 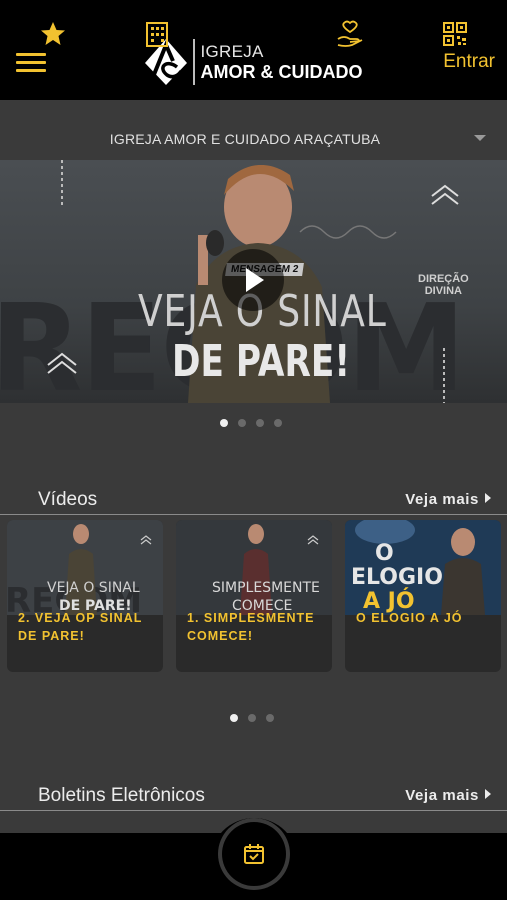 I want to click on building-icon, so click(x=157, y=34).